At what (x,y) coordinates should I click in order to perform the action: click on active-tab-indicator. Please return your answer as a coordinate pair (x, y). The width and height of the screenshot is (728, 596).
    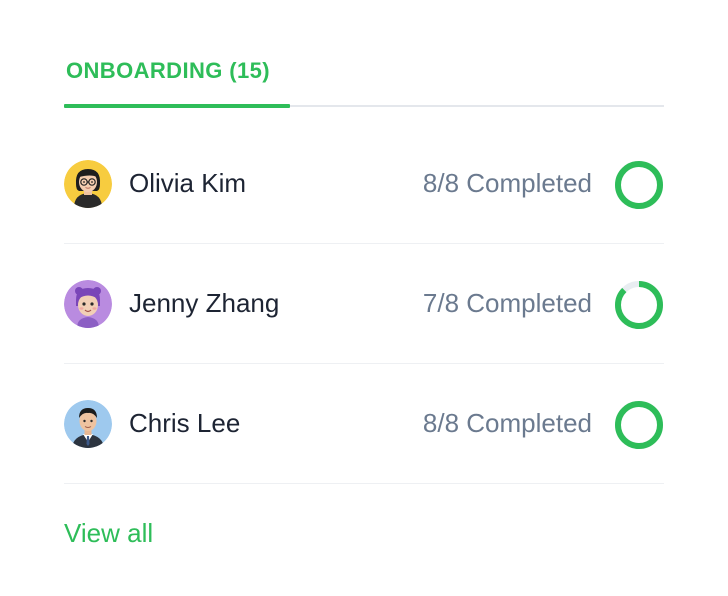
    Looking at the image, I should click on (177, 106).